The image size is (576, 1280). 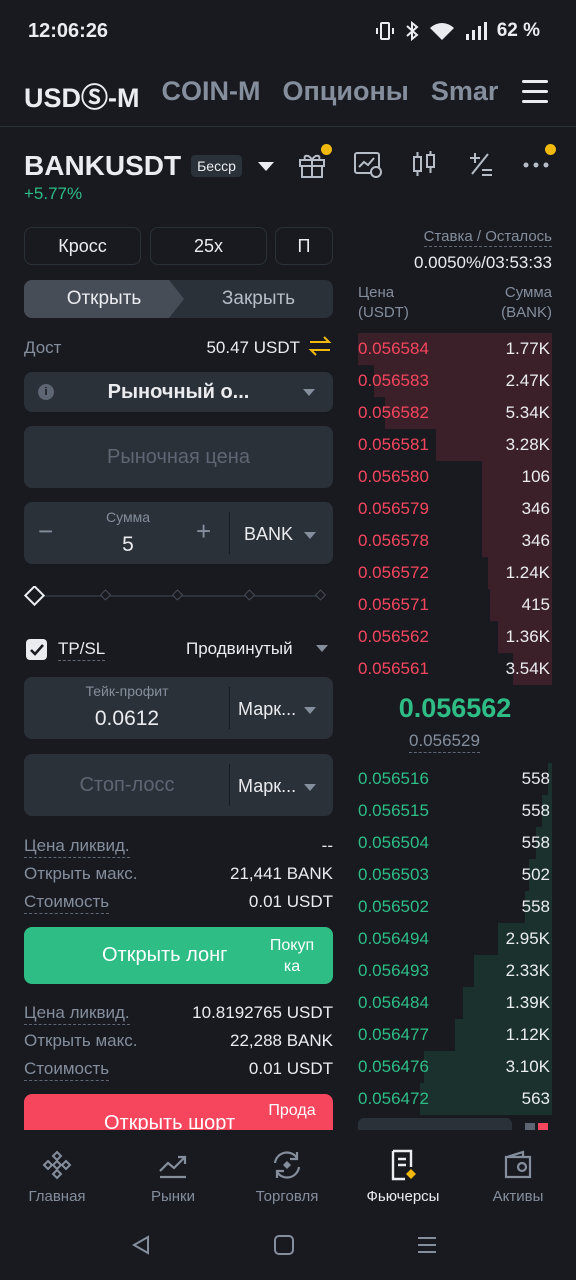 What do you see at coordinates (455, 573) in the screenshot?
I see `ask-row: 0.056572 1.24K` at bounding box center [455, 573].